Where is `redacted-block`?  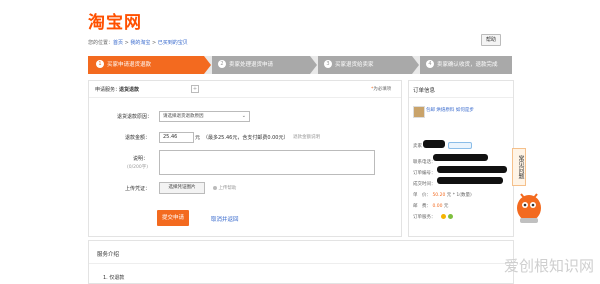 redacted-block is located at coordinates (460, 157).